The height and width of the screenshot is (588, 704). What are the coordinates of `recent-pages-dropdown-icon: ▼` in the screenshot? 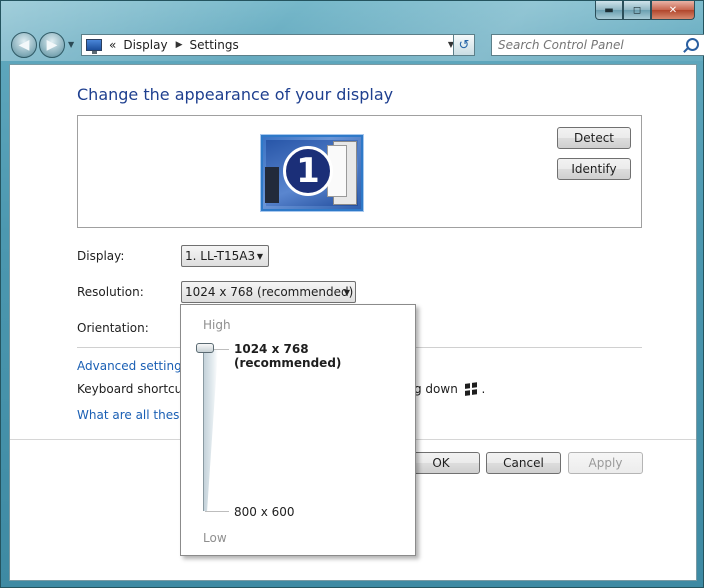 It's located at (71, 44).